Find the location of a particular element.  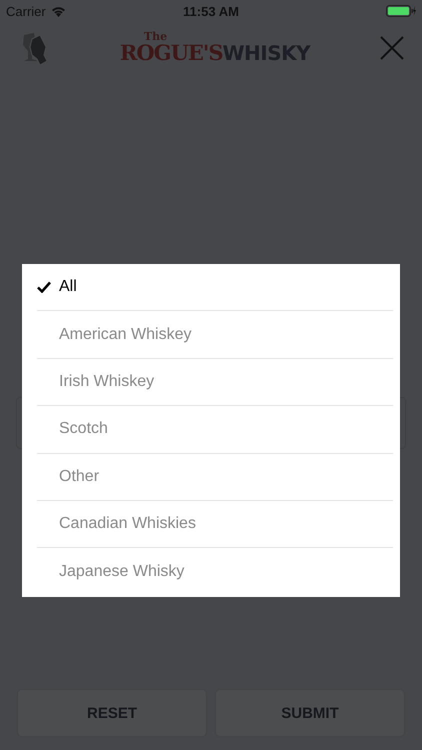

close-icon is located at coordinates (392, 48).